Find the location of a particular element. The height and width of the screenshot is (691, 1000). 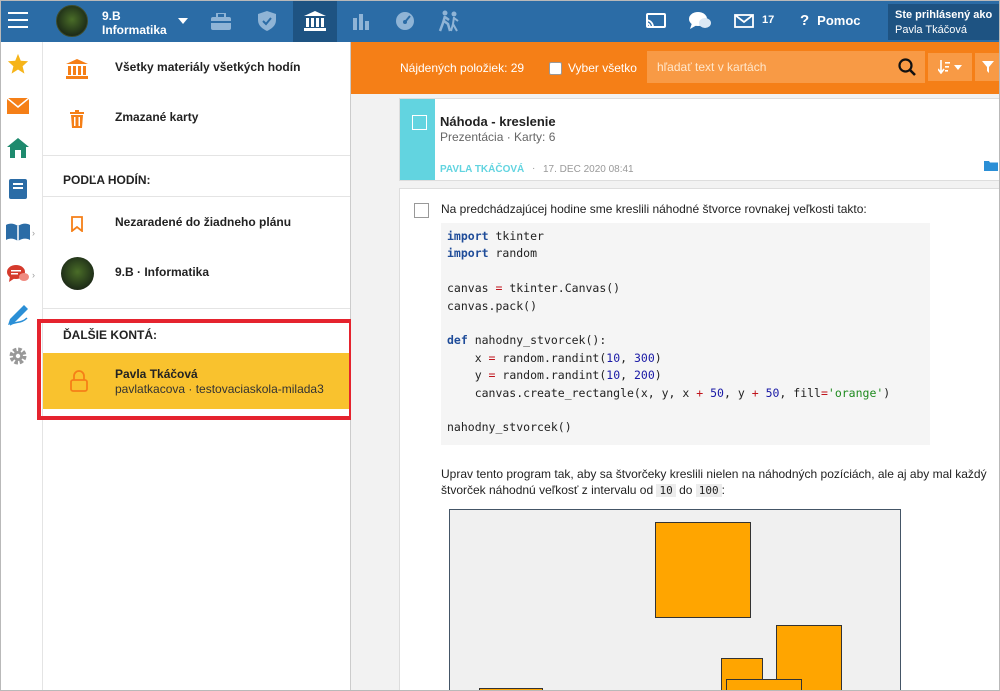

bar-chart-icon is located at coordinates (361, 21).